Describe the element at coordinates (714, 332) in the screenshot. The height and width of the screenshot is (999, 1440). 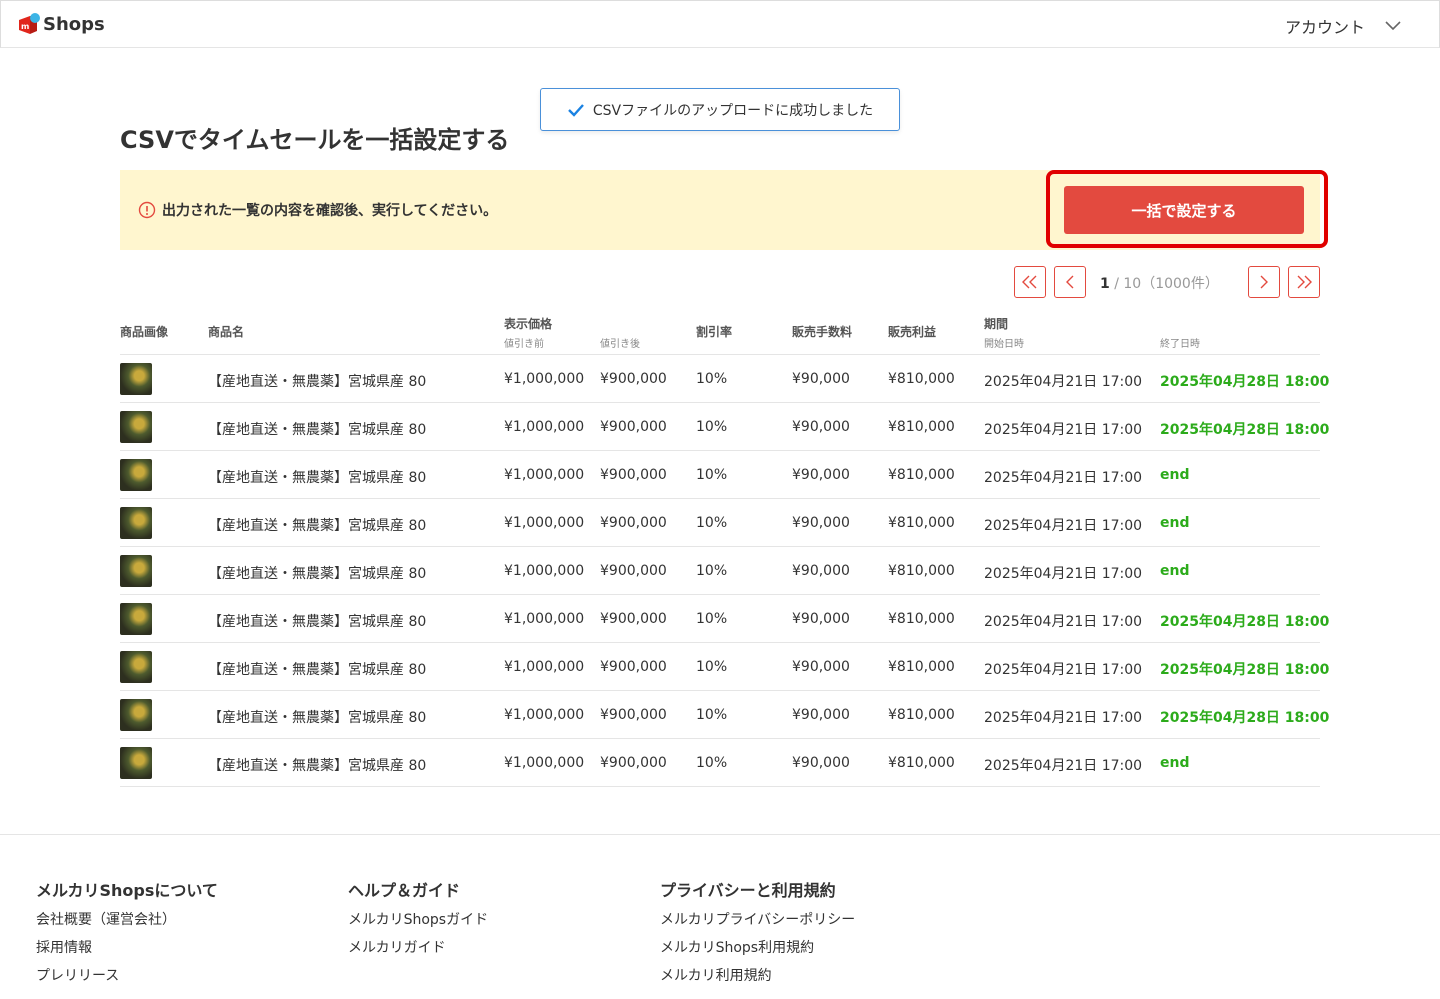
I see `header-discount: 割引率` at that location.